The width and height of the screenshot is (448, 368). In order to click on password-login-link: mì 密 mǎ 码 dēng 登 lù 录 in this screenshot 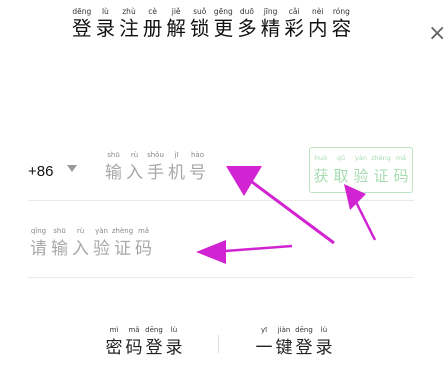, I will do `click(144, 342)`.